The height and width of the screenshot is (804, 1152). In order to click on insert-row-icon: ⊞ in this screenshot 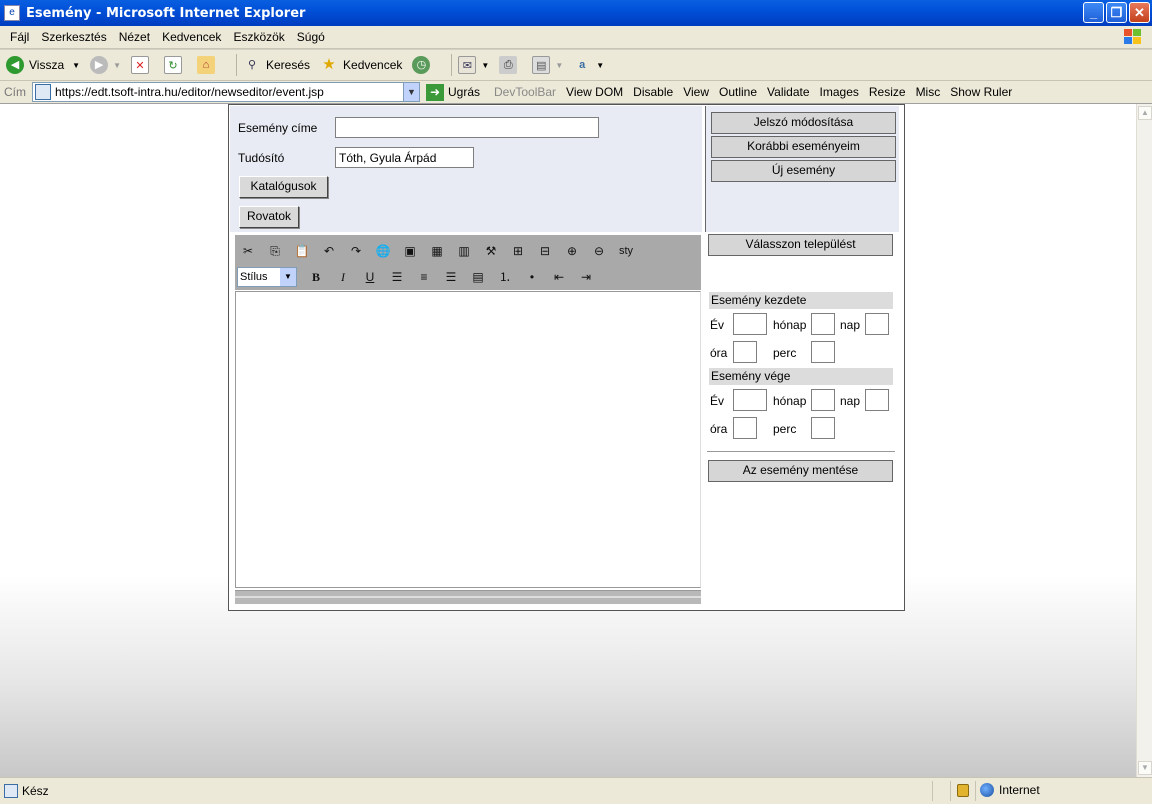, I will do `click(518, 251)`.